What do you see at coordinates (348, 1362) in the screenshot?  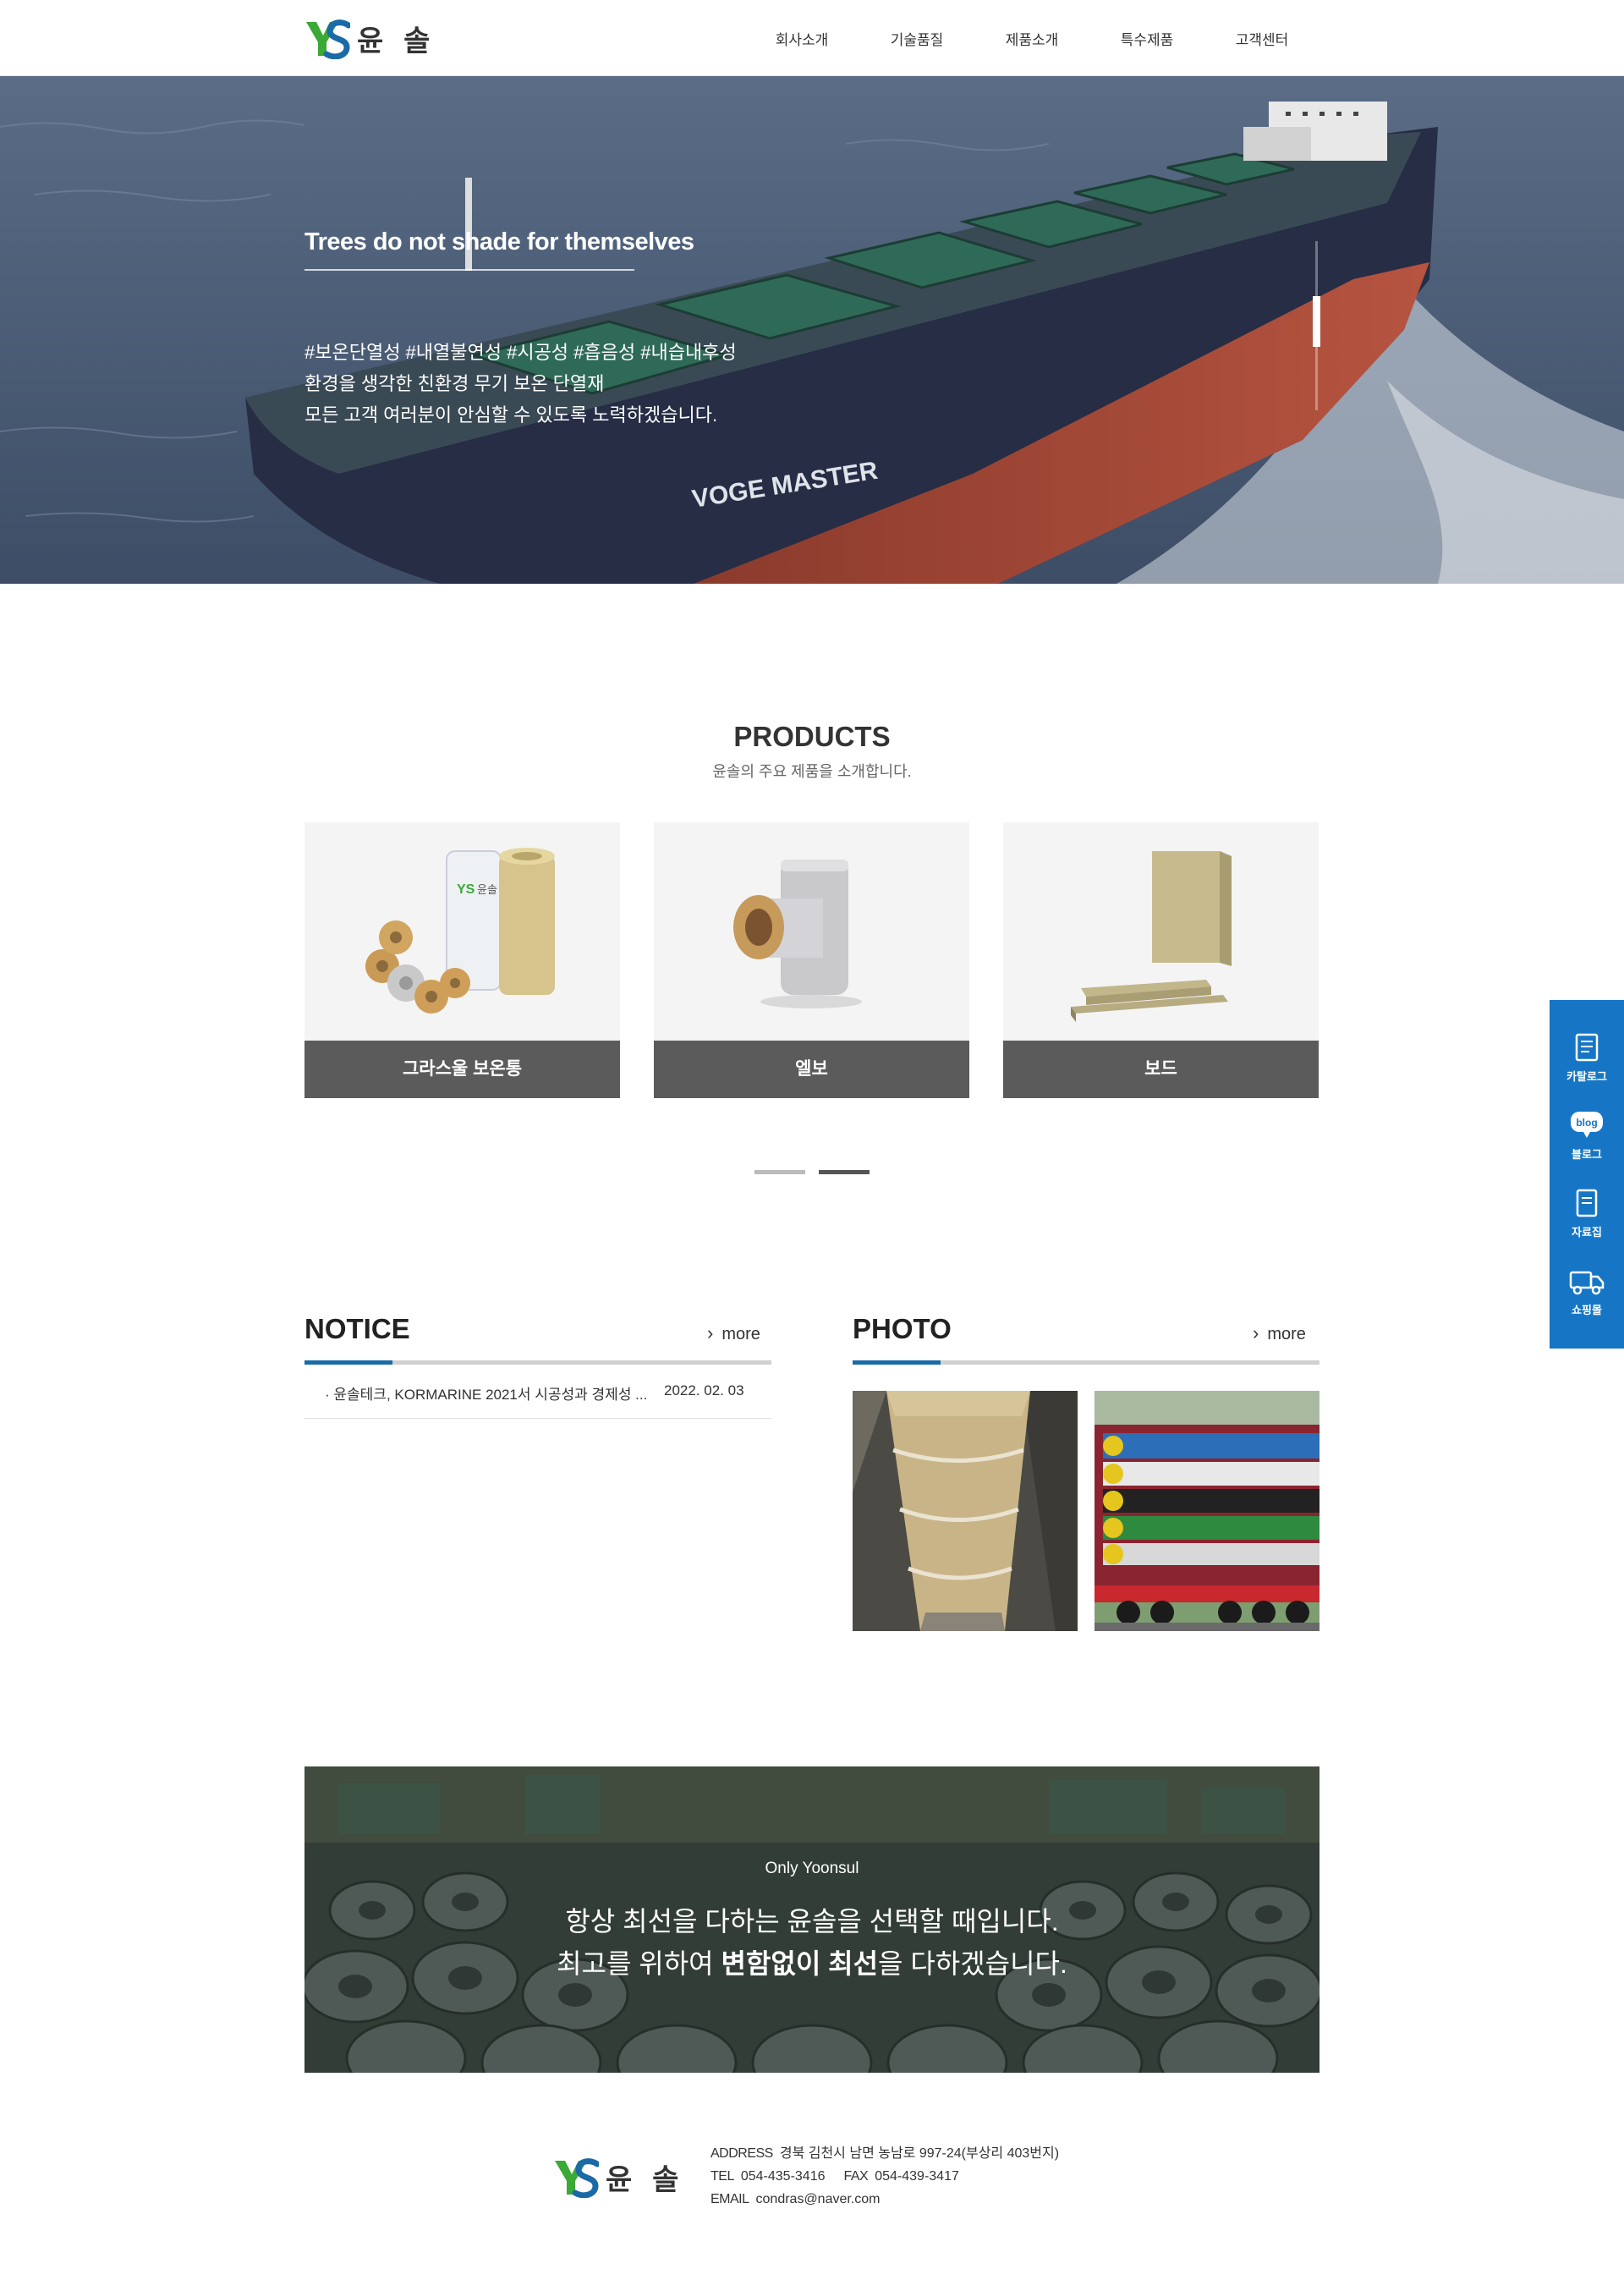 I see `notice-underline-accent` at bounding box center [348, 1362].